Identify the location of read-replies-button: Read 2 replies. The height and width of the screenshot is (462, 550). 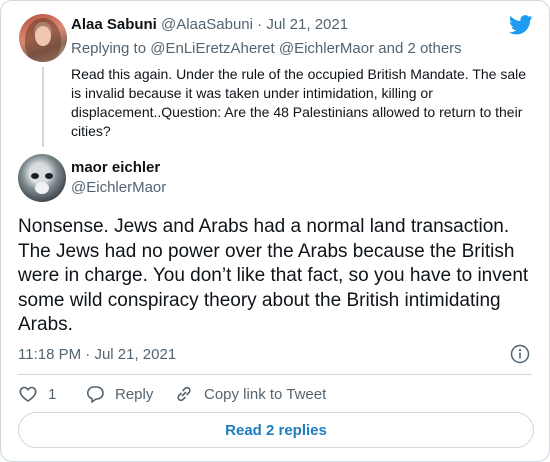
(276, 430).